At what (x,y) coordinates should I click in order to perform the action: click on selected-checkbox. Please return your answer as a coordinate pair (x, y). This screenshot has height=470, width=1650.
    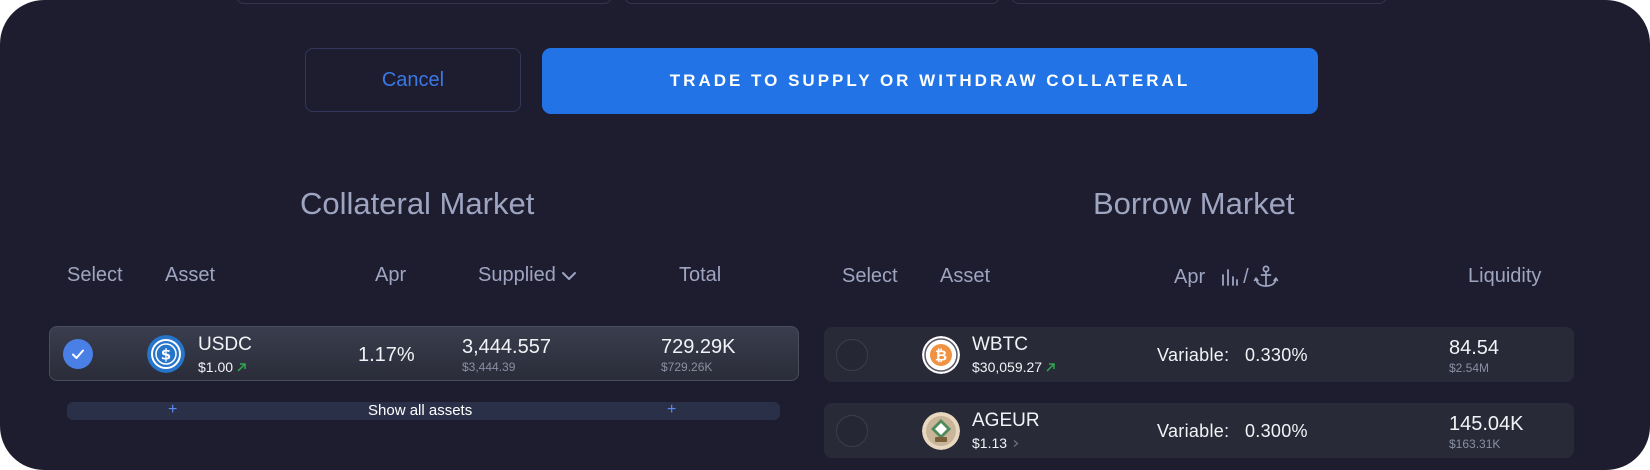
    Looking at the image, I should click on (78, 354).